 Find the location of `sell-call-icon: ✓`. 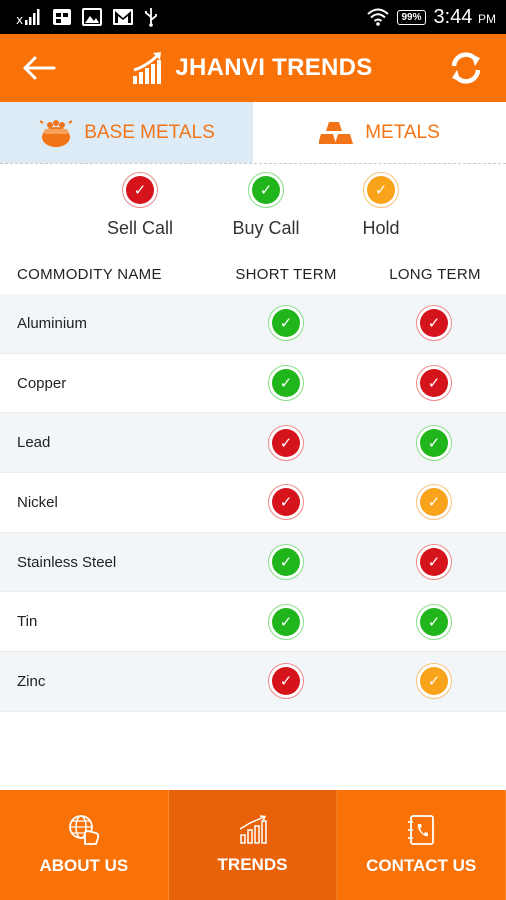

sell-call-icon: ✓ is located at coordinates (140, 190).